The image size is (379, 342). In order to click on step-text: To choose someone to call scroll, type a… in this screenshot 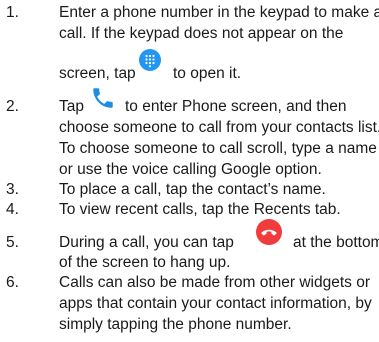, I will do `click(218, 148)`.